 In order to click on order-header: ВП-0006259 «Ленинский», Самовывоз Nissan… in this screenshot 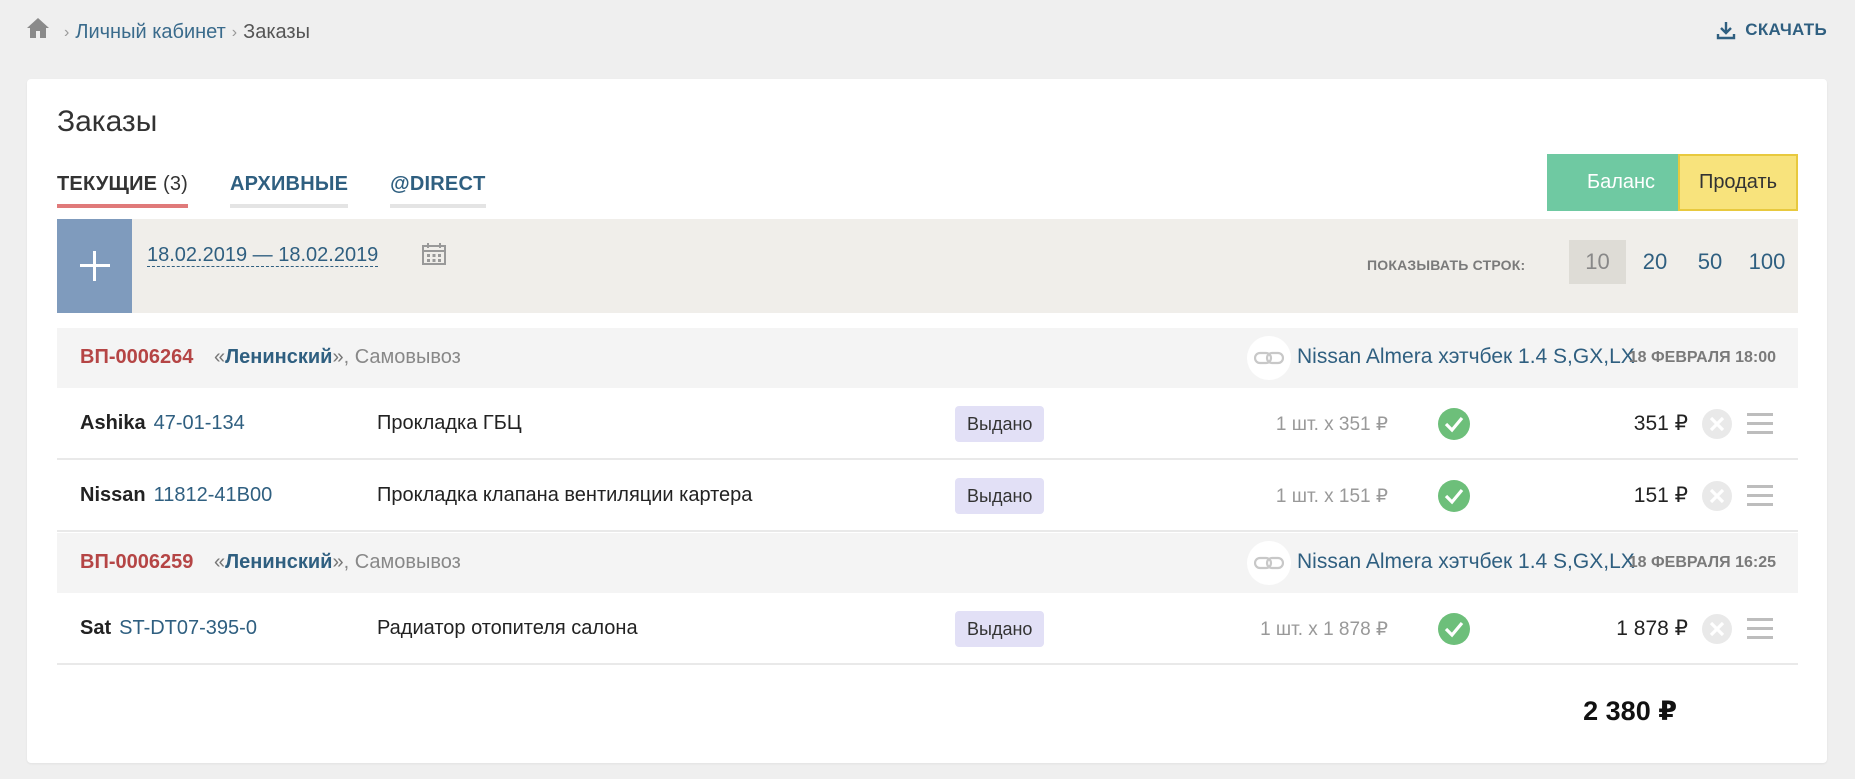, I will do `click(927, 563)`.